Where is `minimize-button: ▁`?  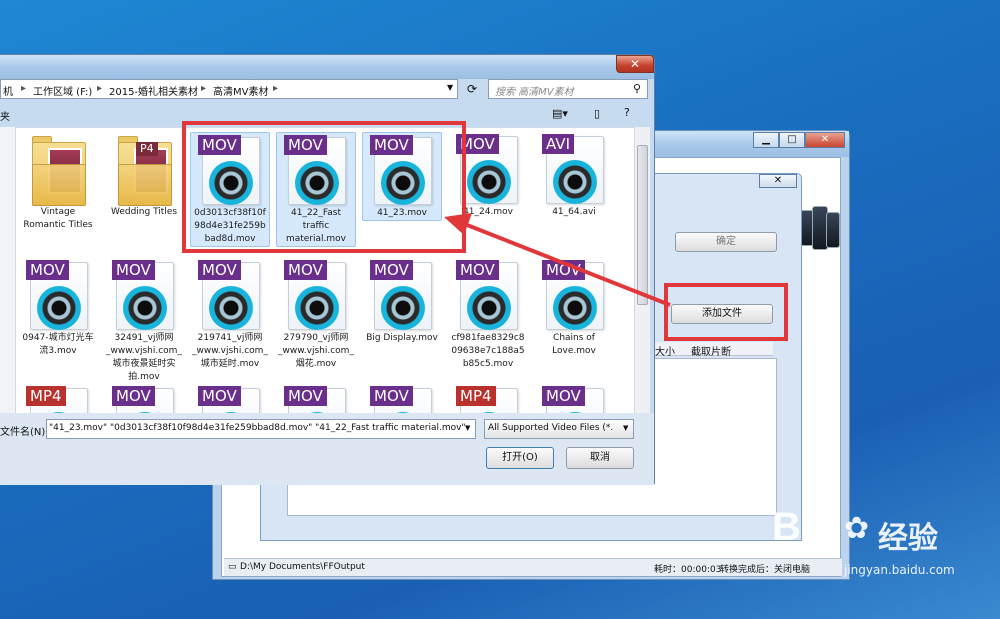
minimize-button: ▁ is located at coordinates (766, 140).